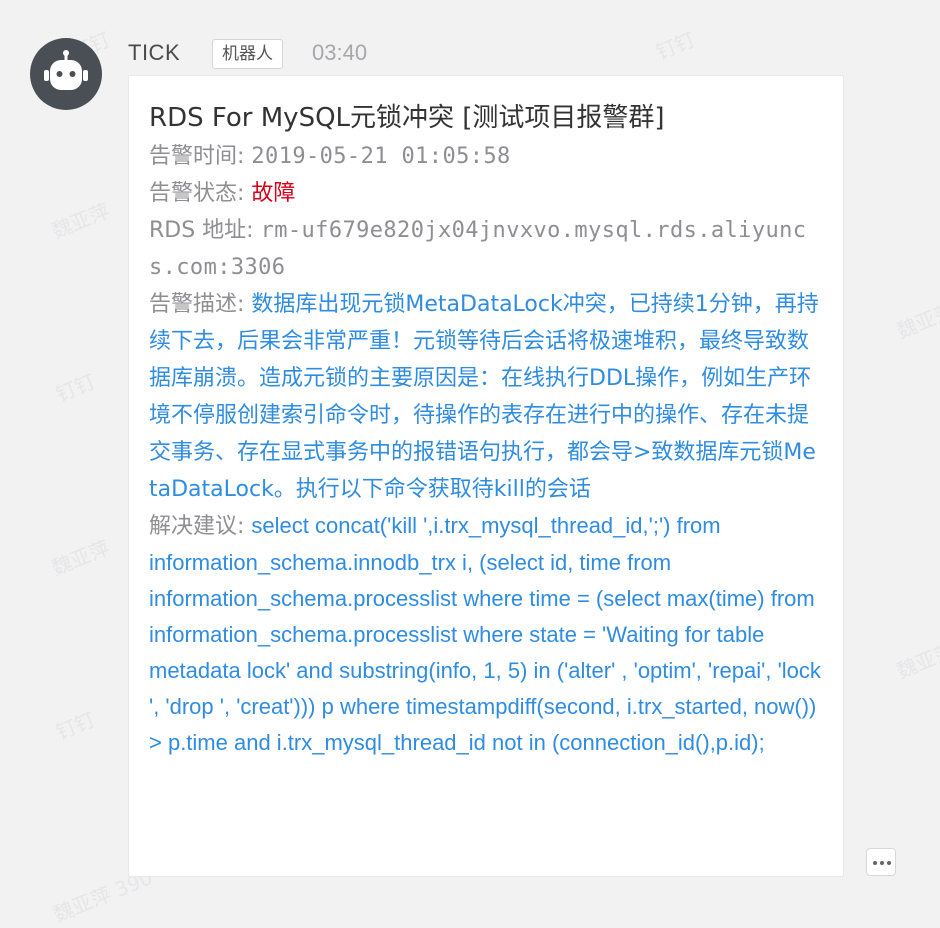 The width and height of the screenshot is (940, 928). Describe the element at coordinates (247, 54) in the screenshot. I see `robot-badge: 机器人` at that location.